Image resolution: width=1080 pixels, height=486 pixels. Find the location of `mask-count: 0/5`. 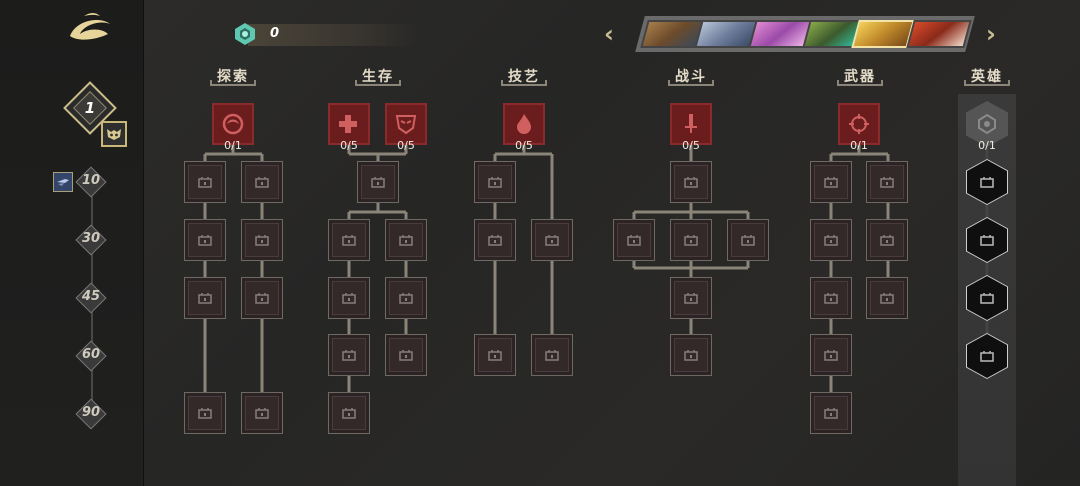

mask-count: 0/5 is located at coordinates (406, 145).